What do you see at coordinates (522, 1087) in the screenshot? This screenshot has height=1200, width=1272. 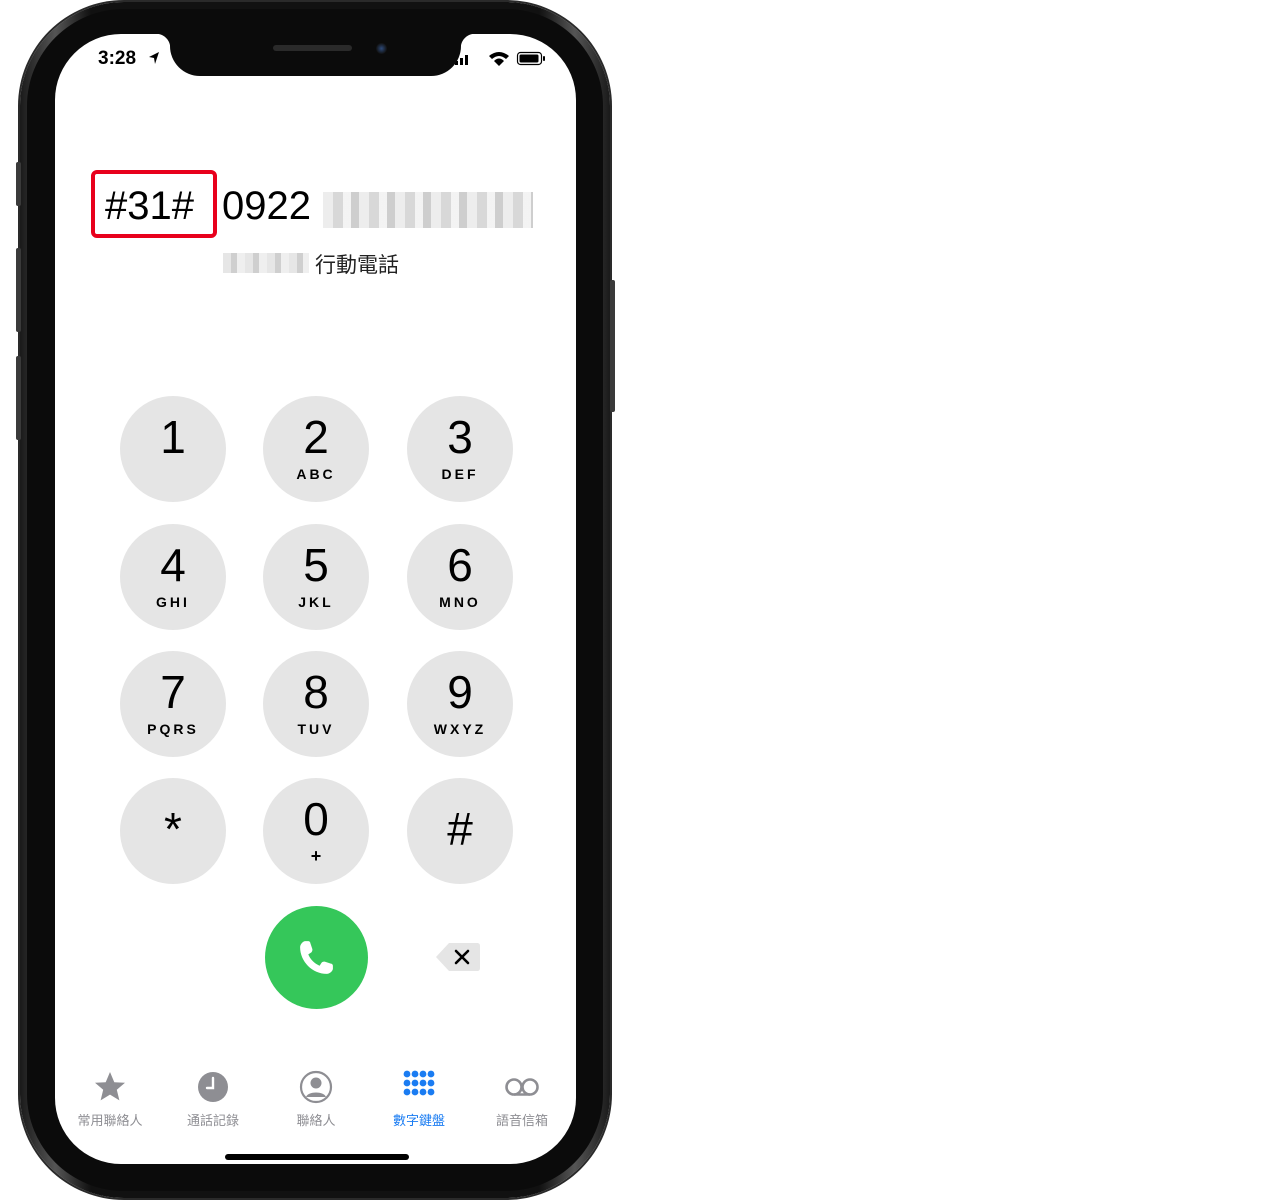 I see `voicemail-icon` at bounding box center [522, 1087].